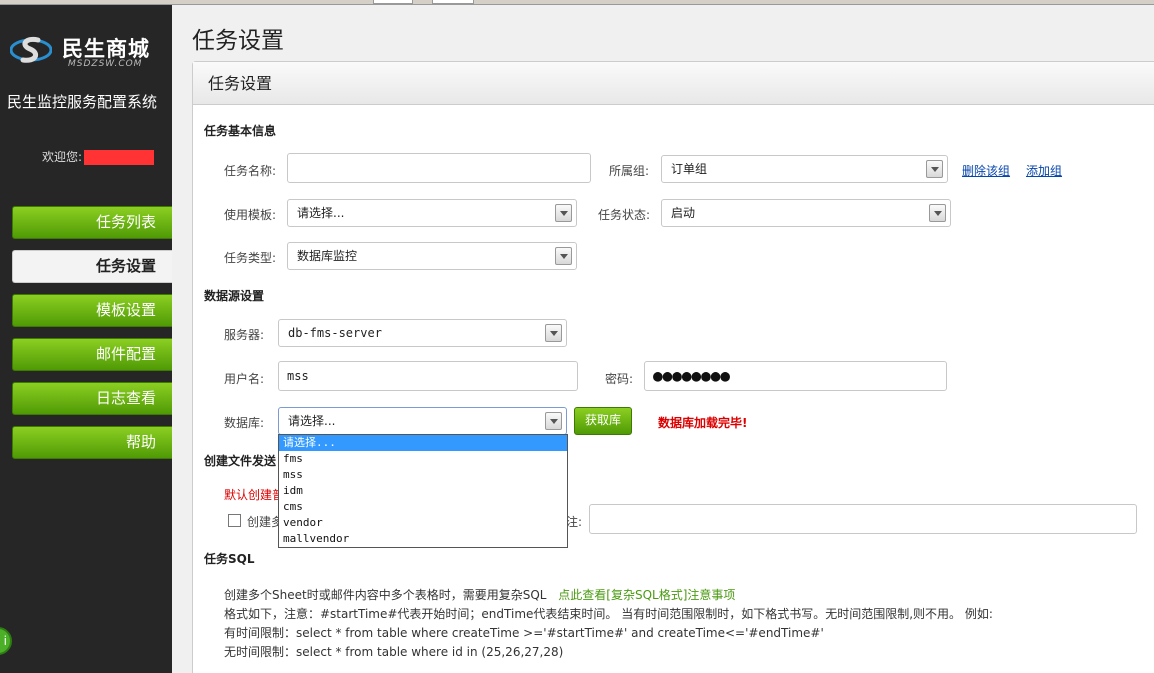  Describe the element at coordinates (806, 213) in the screenshot. I see `status-select: 启动` at that location.